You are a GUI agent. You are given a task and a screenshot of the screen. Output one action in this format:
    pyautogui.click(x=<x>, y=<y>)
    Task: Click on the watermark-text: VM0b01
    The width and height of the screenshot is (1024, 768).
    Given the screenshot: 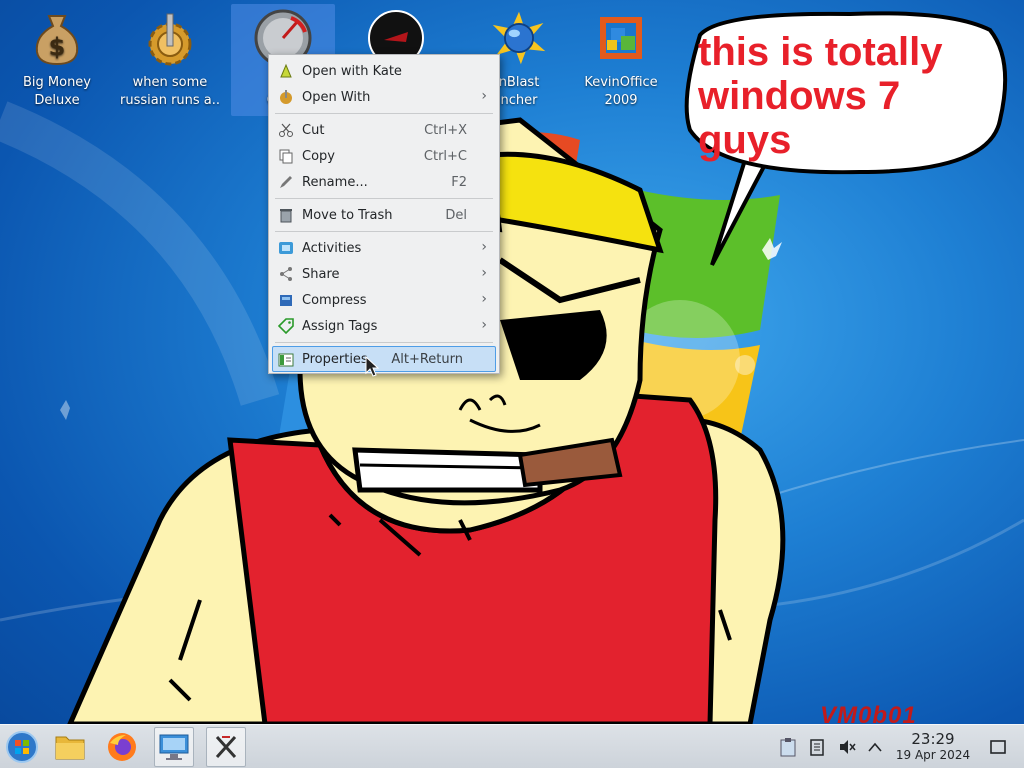 What is the action you would take?
    pyautogui.click(x=868, y=713)
    